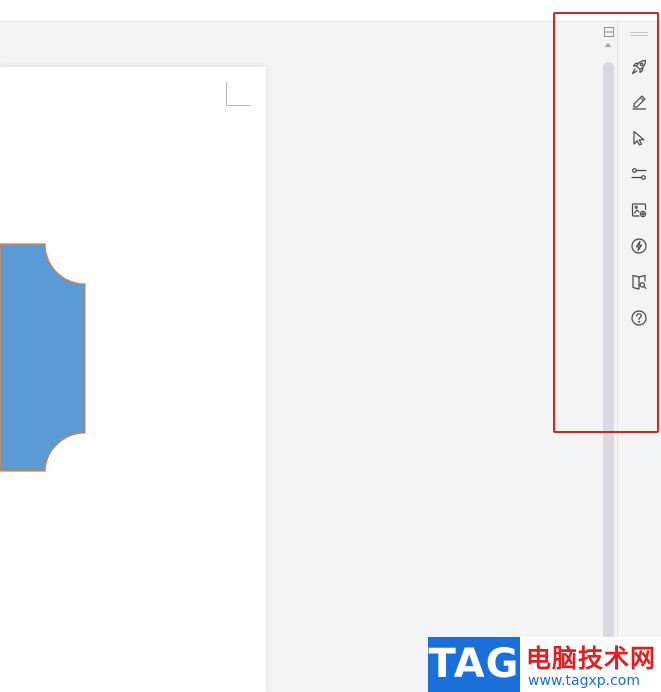 This screenshot has width=661, height=692. Describe the element at coordinates (606, 222) in the screenshot. I see `annotation-highlight-box` at that location.